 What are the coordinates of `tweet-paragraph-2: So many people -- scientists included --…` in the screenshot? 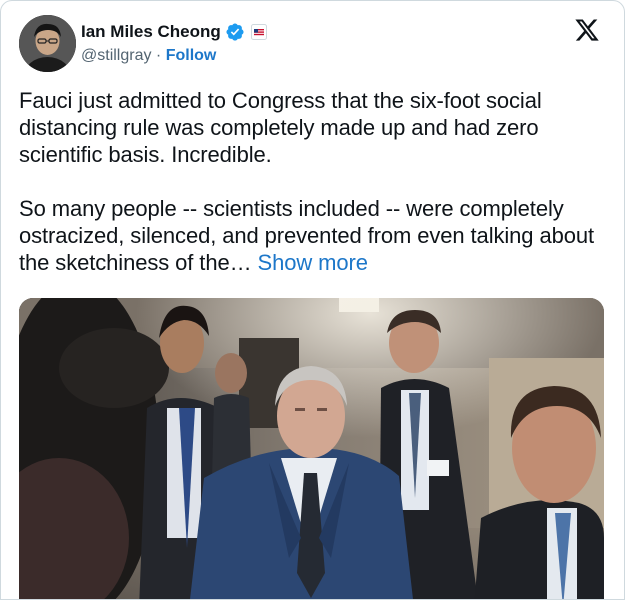 It's located at (314, 235).